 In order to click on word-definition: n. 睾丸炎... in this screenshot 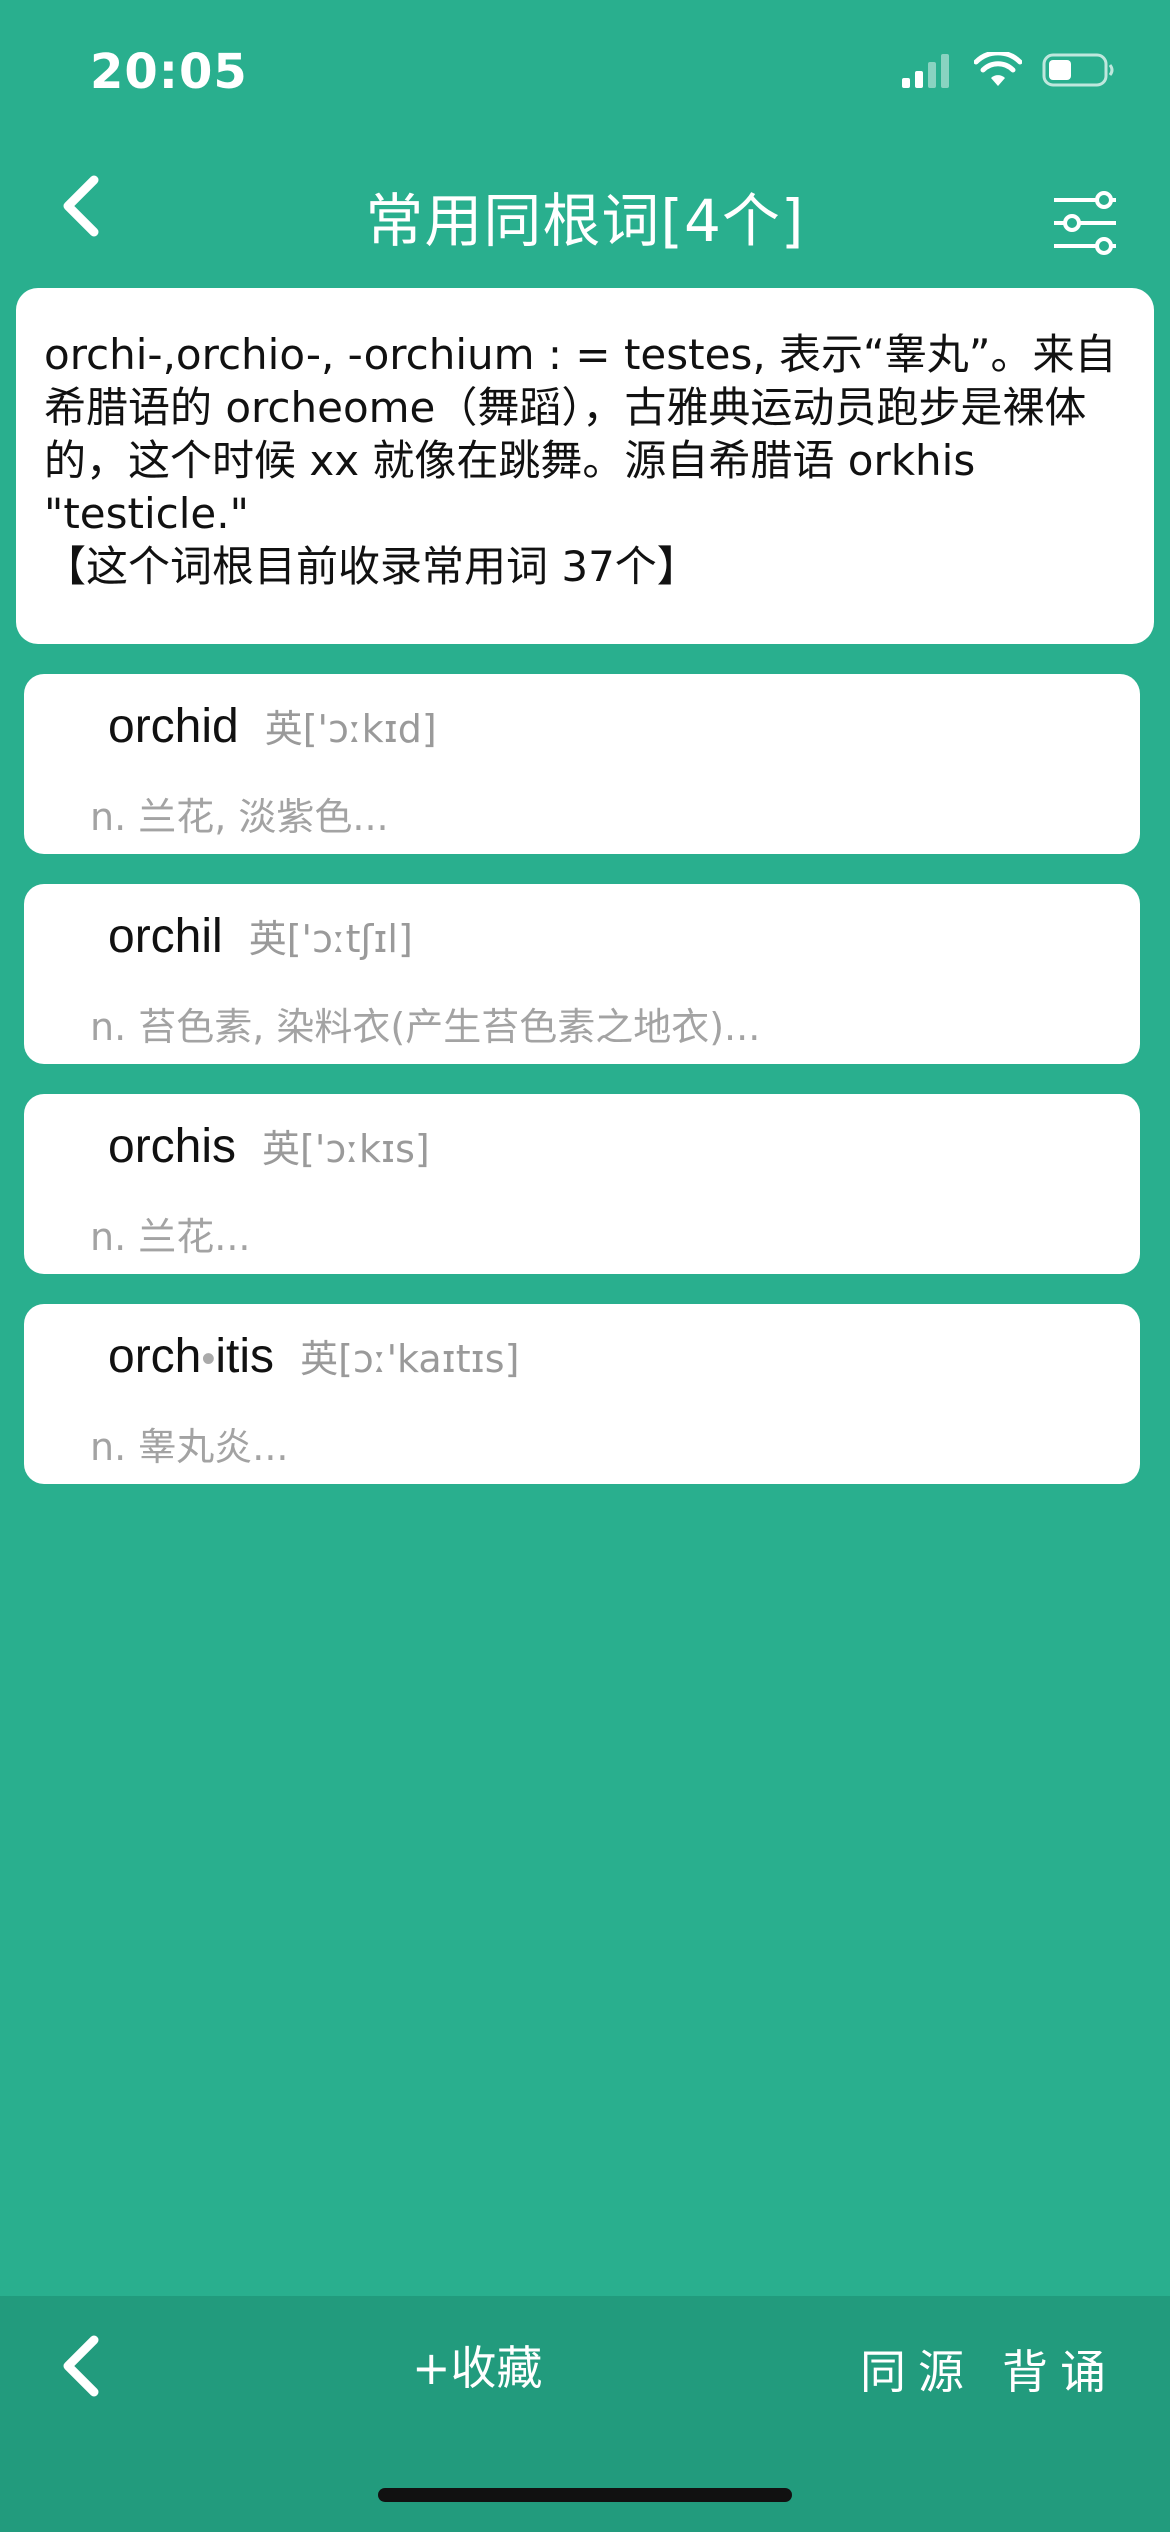, I will do `click(189, 1447)`.